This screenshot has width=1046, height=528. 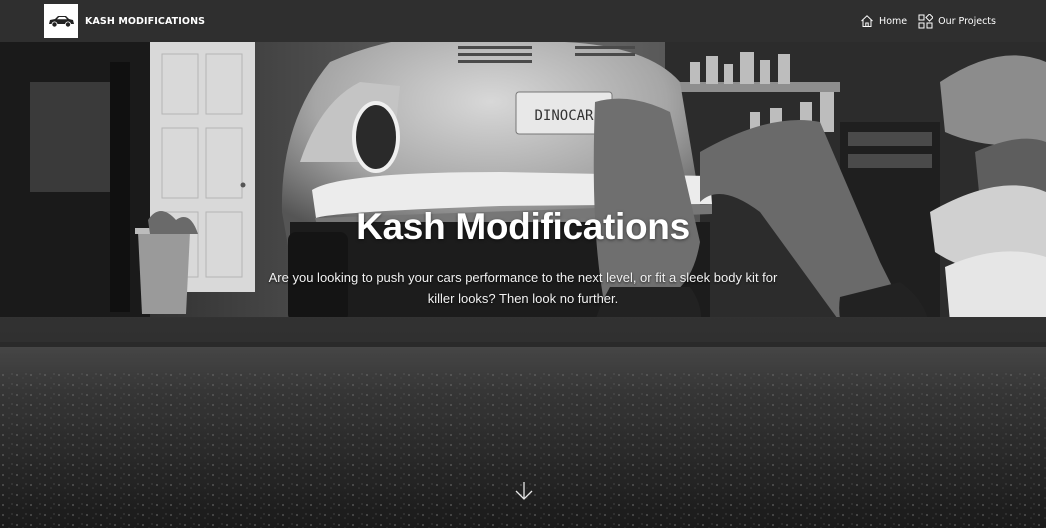 What do you see at coordinates (967, 21) in the screenshot?
I see `nav-projects-label: Our Projects` at bounding box center [967, 21].